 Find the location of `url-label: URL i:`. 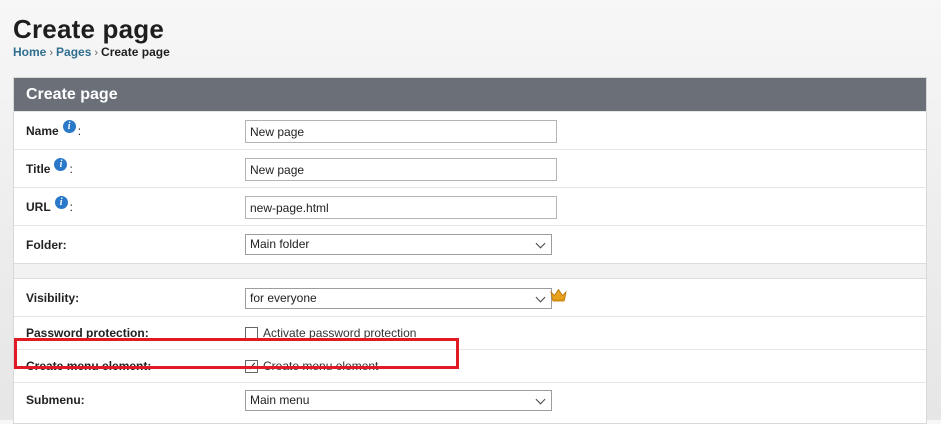

url-label: URL i: is located at coordinates (49, 206).